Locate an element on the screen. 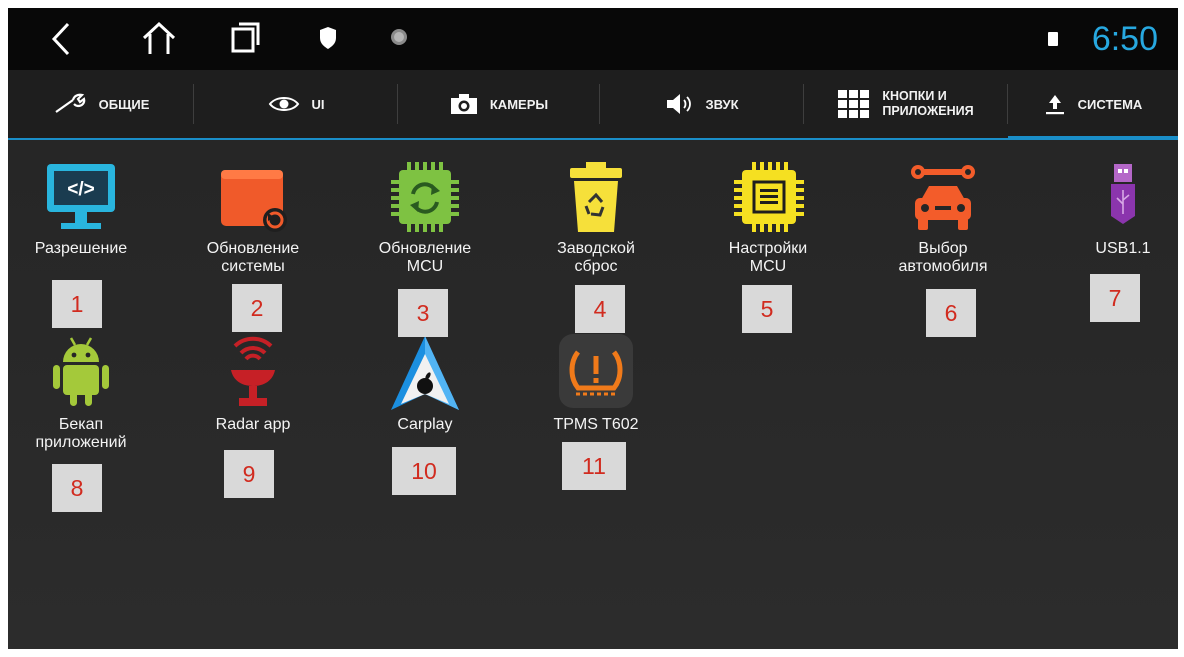  tab-general: ОБЩИЕ is located at coordinates (101, 104).